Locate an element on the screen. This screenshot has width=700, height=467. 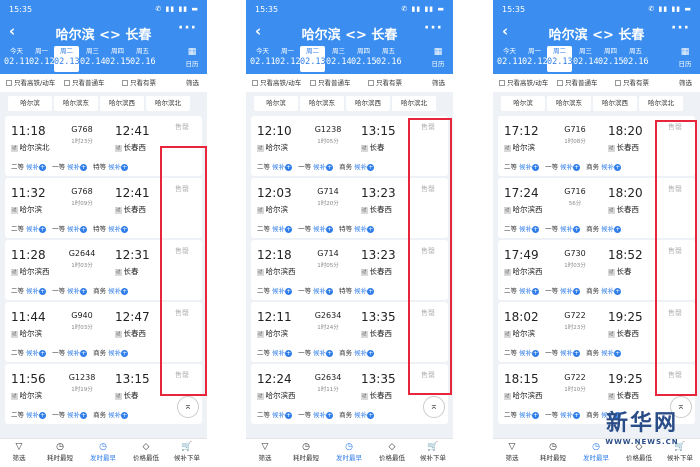
bottom-tab: ◷ 耗时最短 is located at coordinates (553, 452).